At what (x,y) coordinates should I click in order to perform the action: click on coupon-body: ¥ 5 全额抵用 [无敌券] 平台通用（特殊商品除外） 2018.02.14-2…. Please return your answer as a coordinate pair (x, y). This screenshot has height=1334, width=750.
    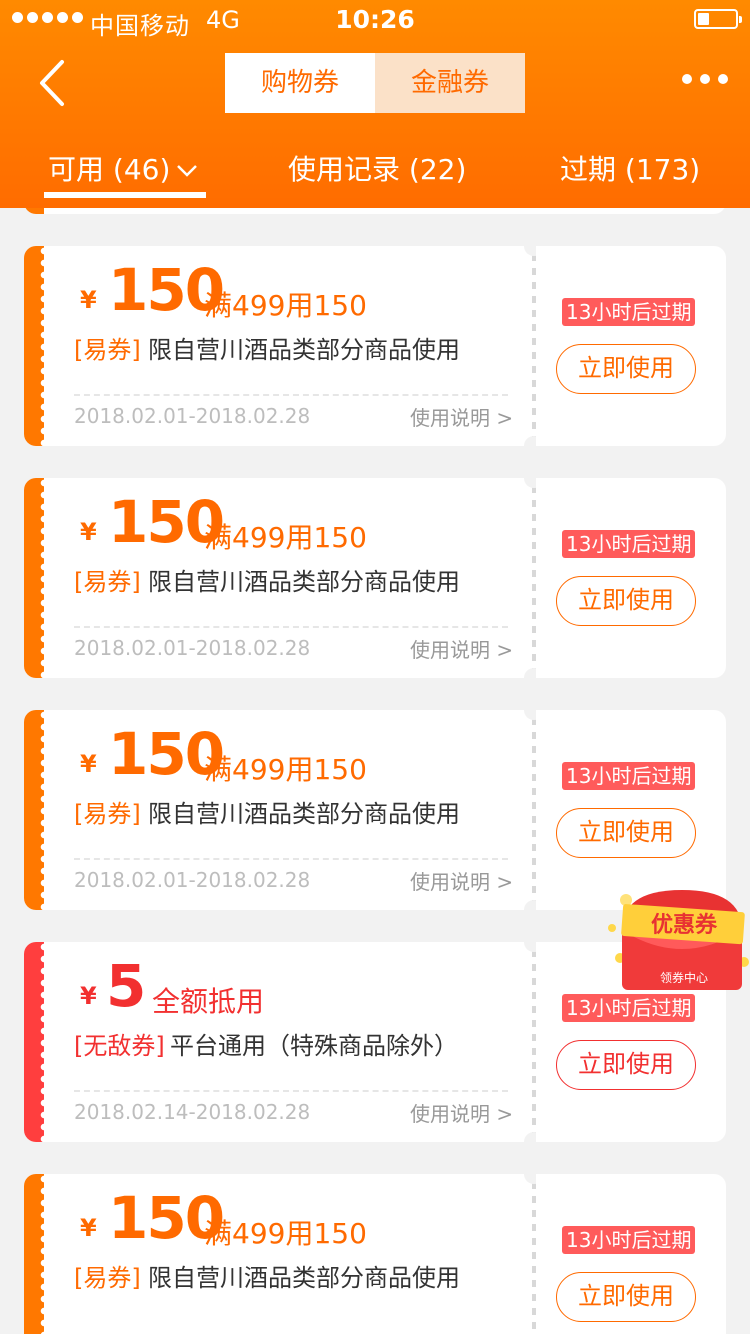
    Looking at the image, I should click on (278, 1042).